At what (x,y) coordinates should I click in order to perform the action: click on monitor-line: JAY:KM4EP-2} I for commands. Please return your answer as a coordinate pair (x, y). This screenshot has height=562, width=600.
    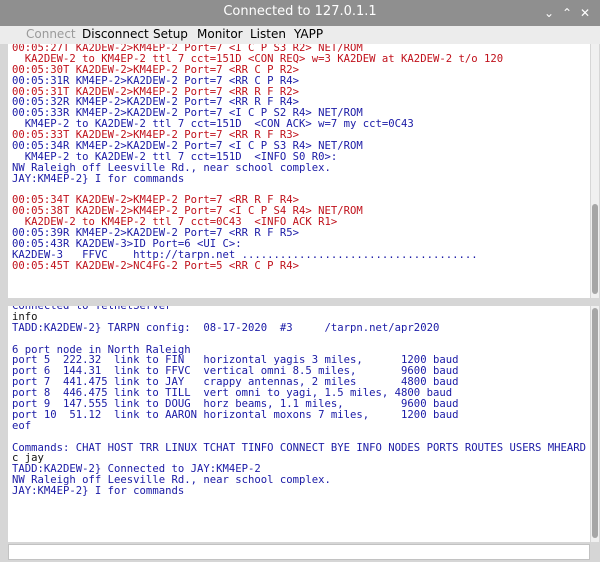
    Looking at the image, I should click on (98, 178).